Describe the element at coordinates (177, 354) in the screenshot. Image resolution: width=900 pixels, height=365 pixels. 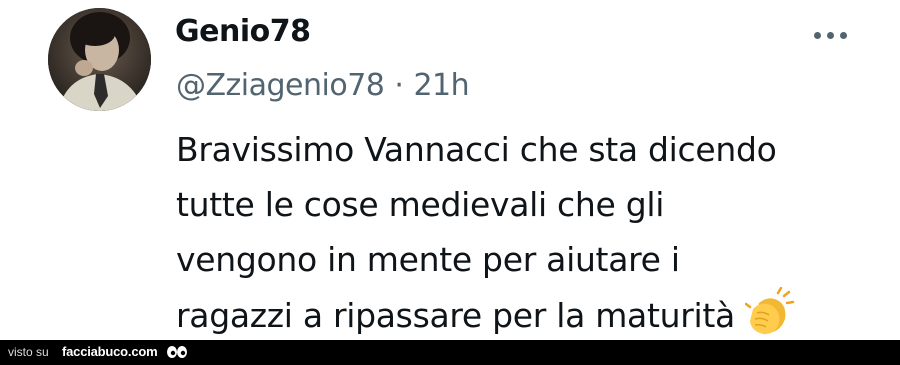
I see `eyes-icon` at that location.